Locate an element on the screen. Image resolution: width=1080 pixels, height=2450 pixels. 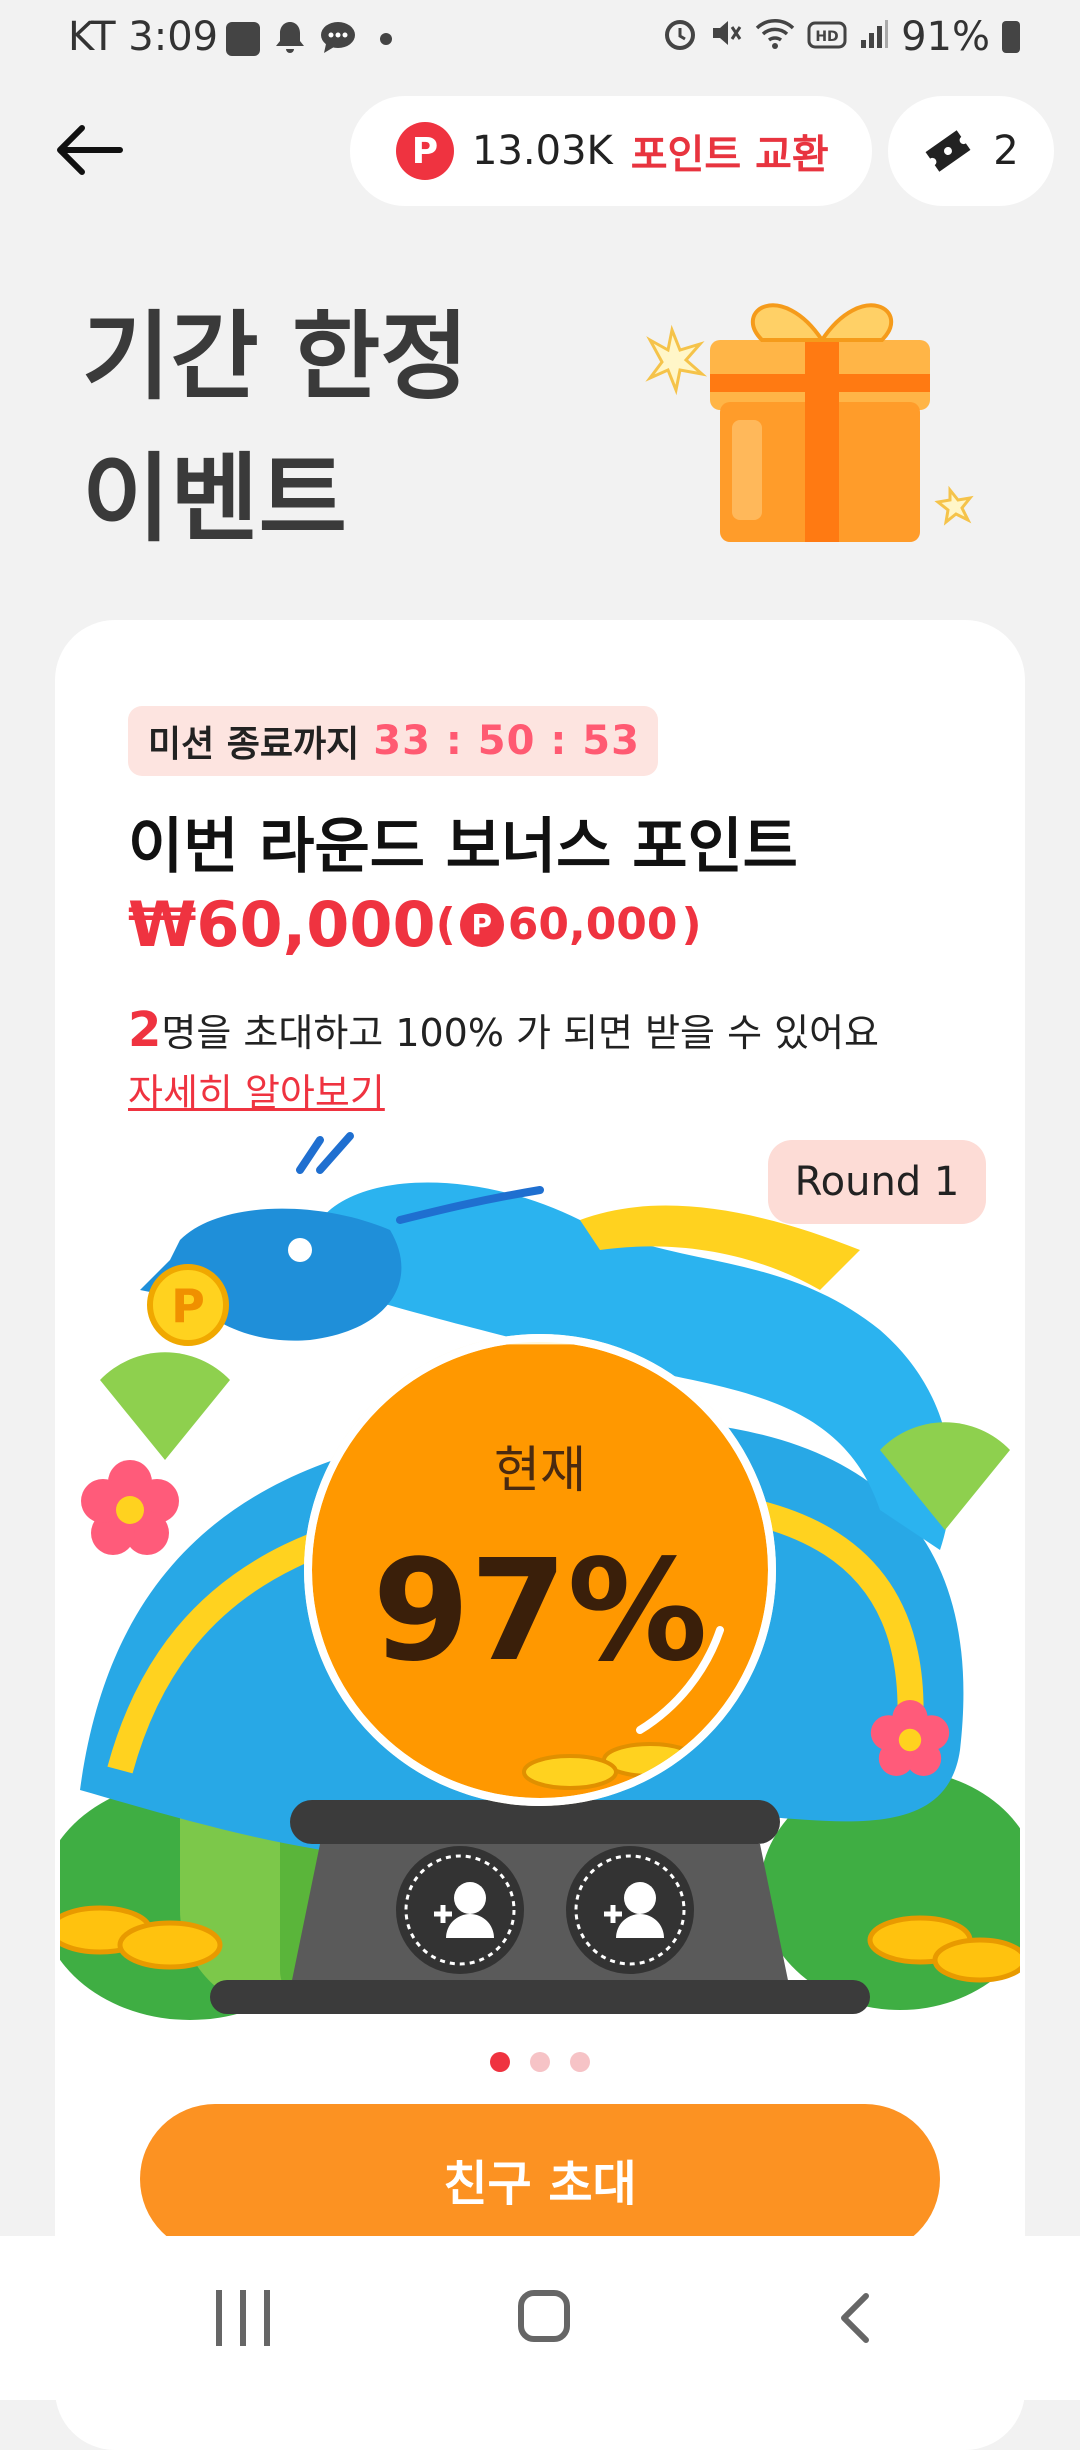
status-time: KT 3:09 is located at coordinates (143, 37).